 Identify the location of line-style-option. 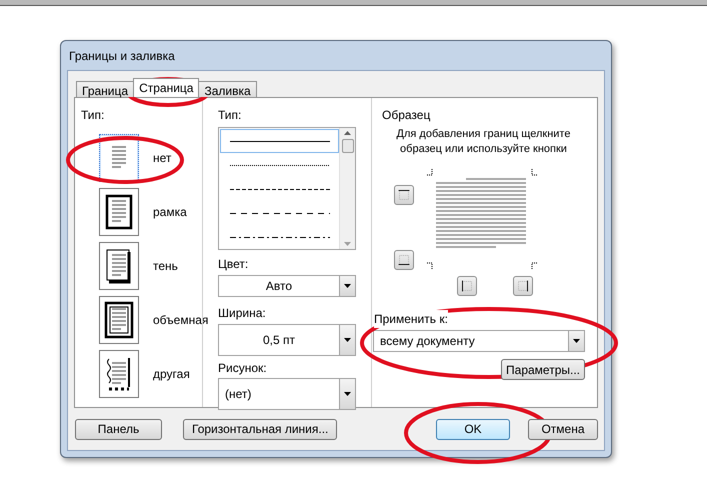
(279, 141).